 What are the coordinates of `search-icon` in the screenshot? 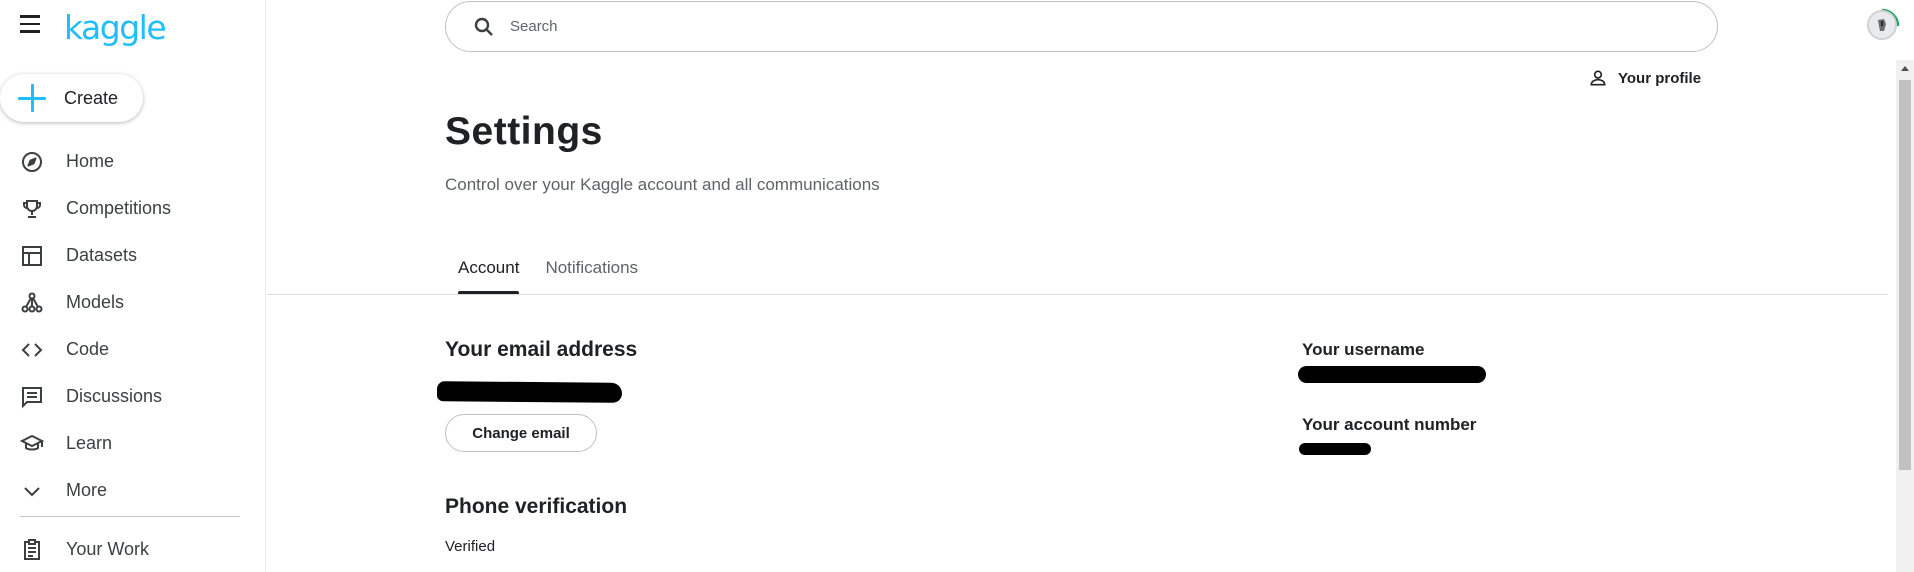 It's located at (483, 26).